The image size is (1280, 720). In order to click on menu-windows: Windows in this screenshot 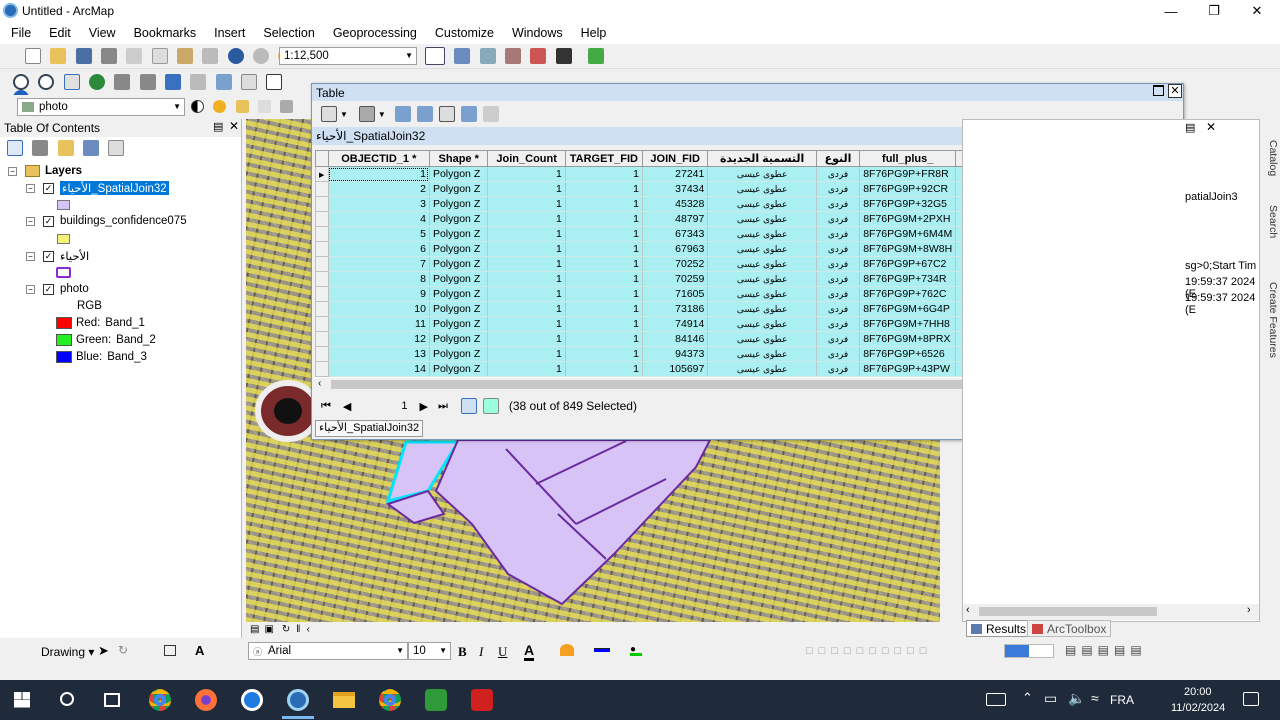, I will do `click(535, 33)`.